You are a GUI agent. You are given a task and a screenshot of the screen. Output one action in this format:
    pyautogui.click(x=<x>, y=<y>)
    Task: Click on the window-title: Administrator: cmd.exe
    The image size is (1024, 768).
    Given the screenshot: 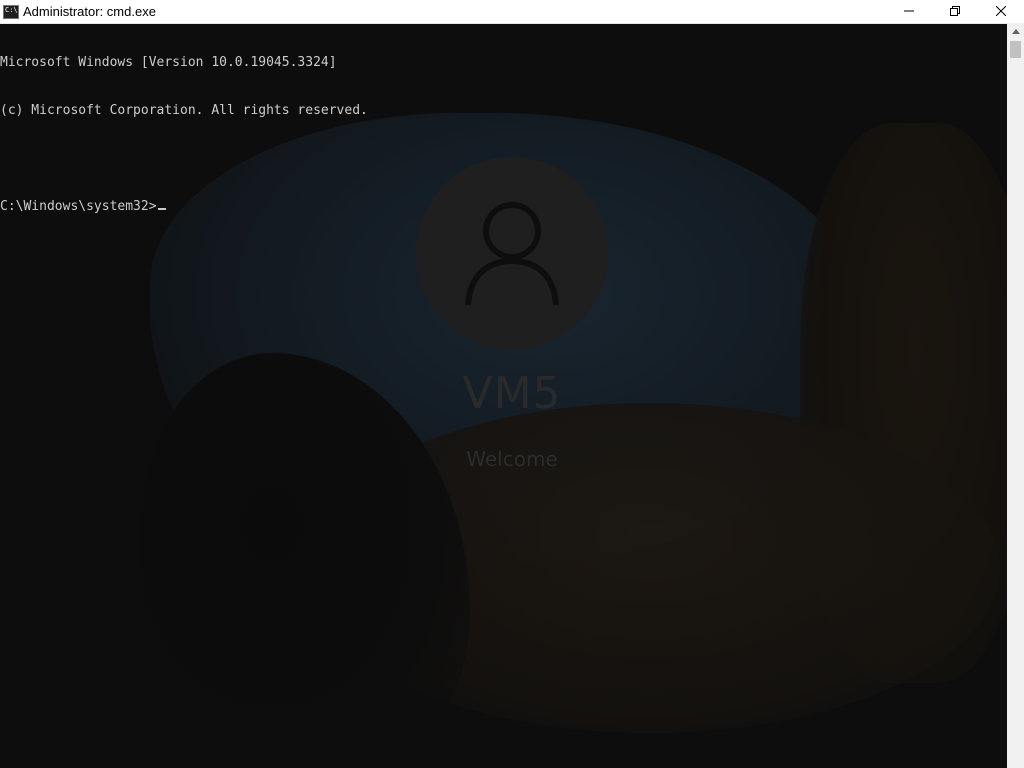 What is the action you would take?
    pyautogui.click(x=89, y=11)
    